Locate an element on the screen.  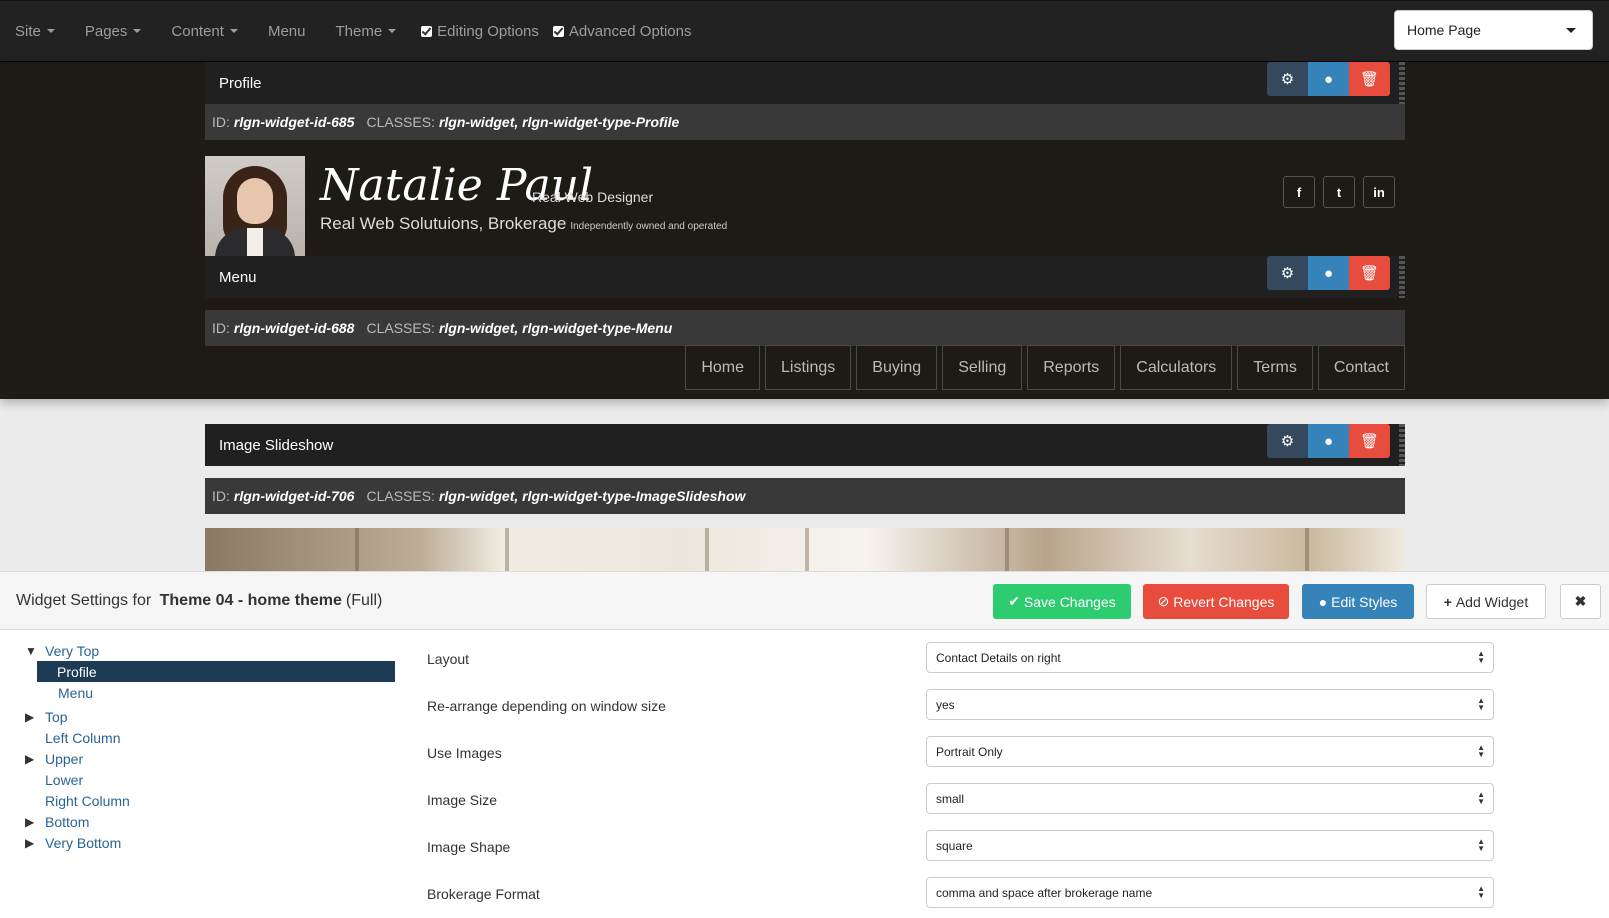
use-images-select: Portrait Only ▲ ▼ is located at coordinates (1210, 751).